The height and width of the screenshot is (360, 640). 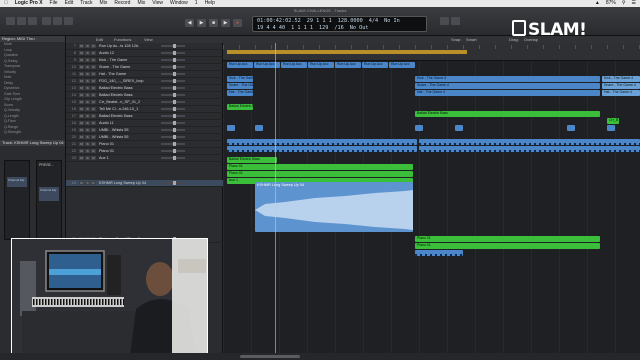 I want to click on region-piano-right-1: Piano 01, so click(x=507, y=239).